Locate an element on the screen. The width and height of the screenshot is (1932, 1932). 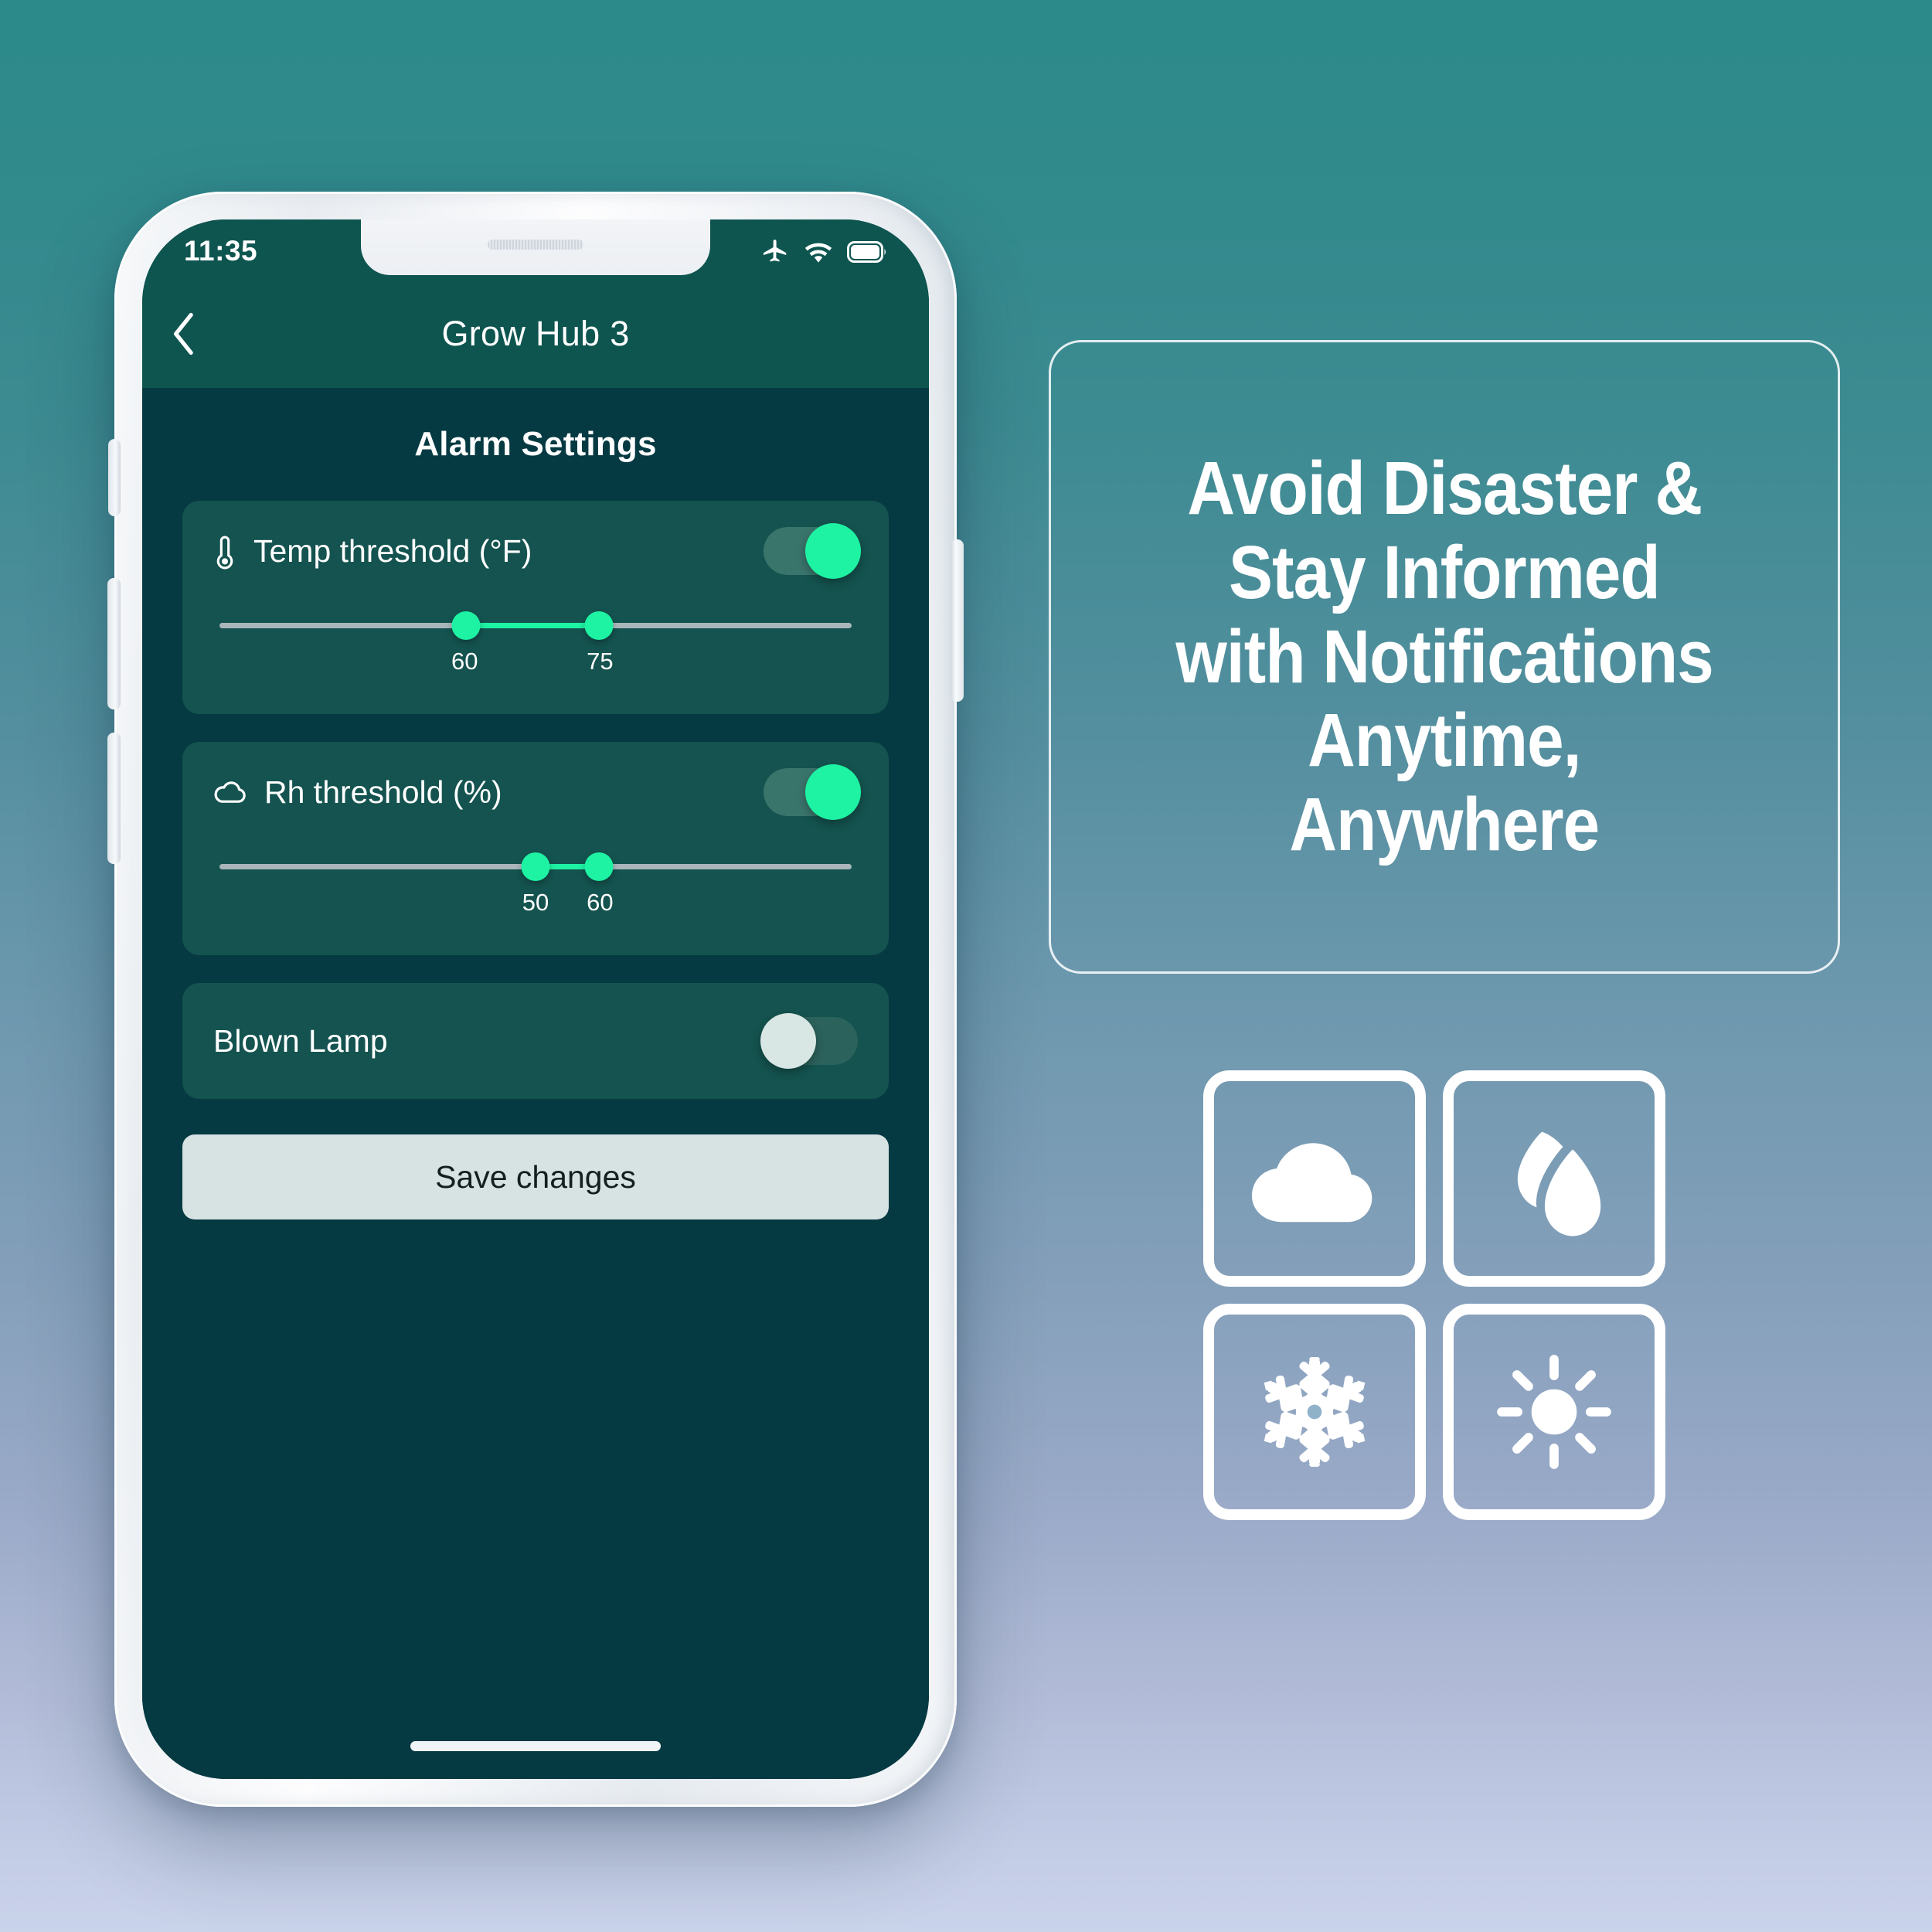
headline-line-4: Anytime, is located at coordinates (1445, 741).